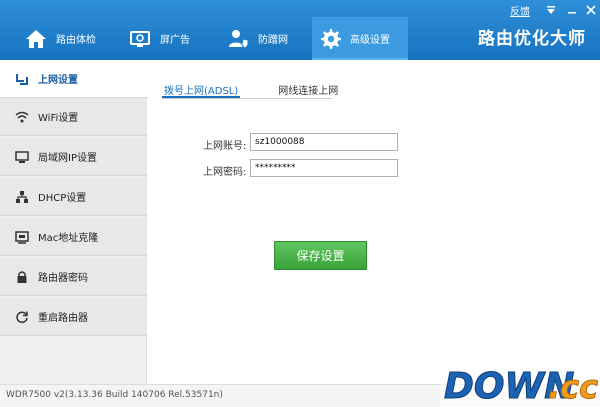 The width and height of the screenshot is (600, 407). Describe the element at coordinates (63, 318) in the screenshot. I see `sidebar-item-label: 重启路由器` at that location.